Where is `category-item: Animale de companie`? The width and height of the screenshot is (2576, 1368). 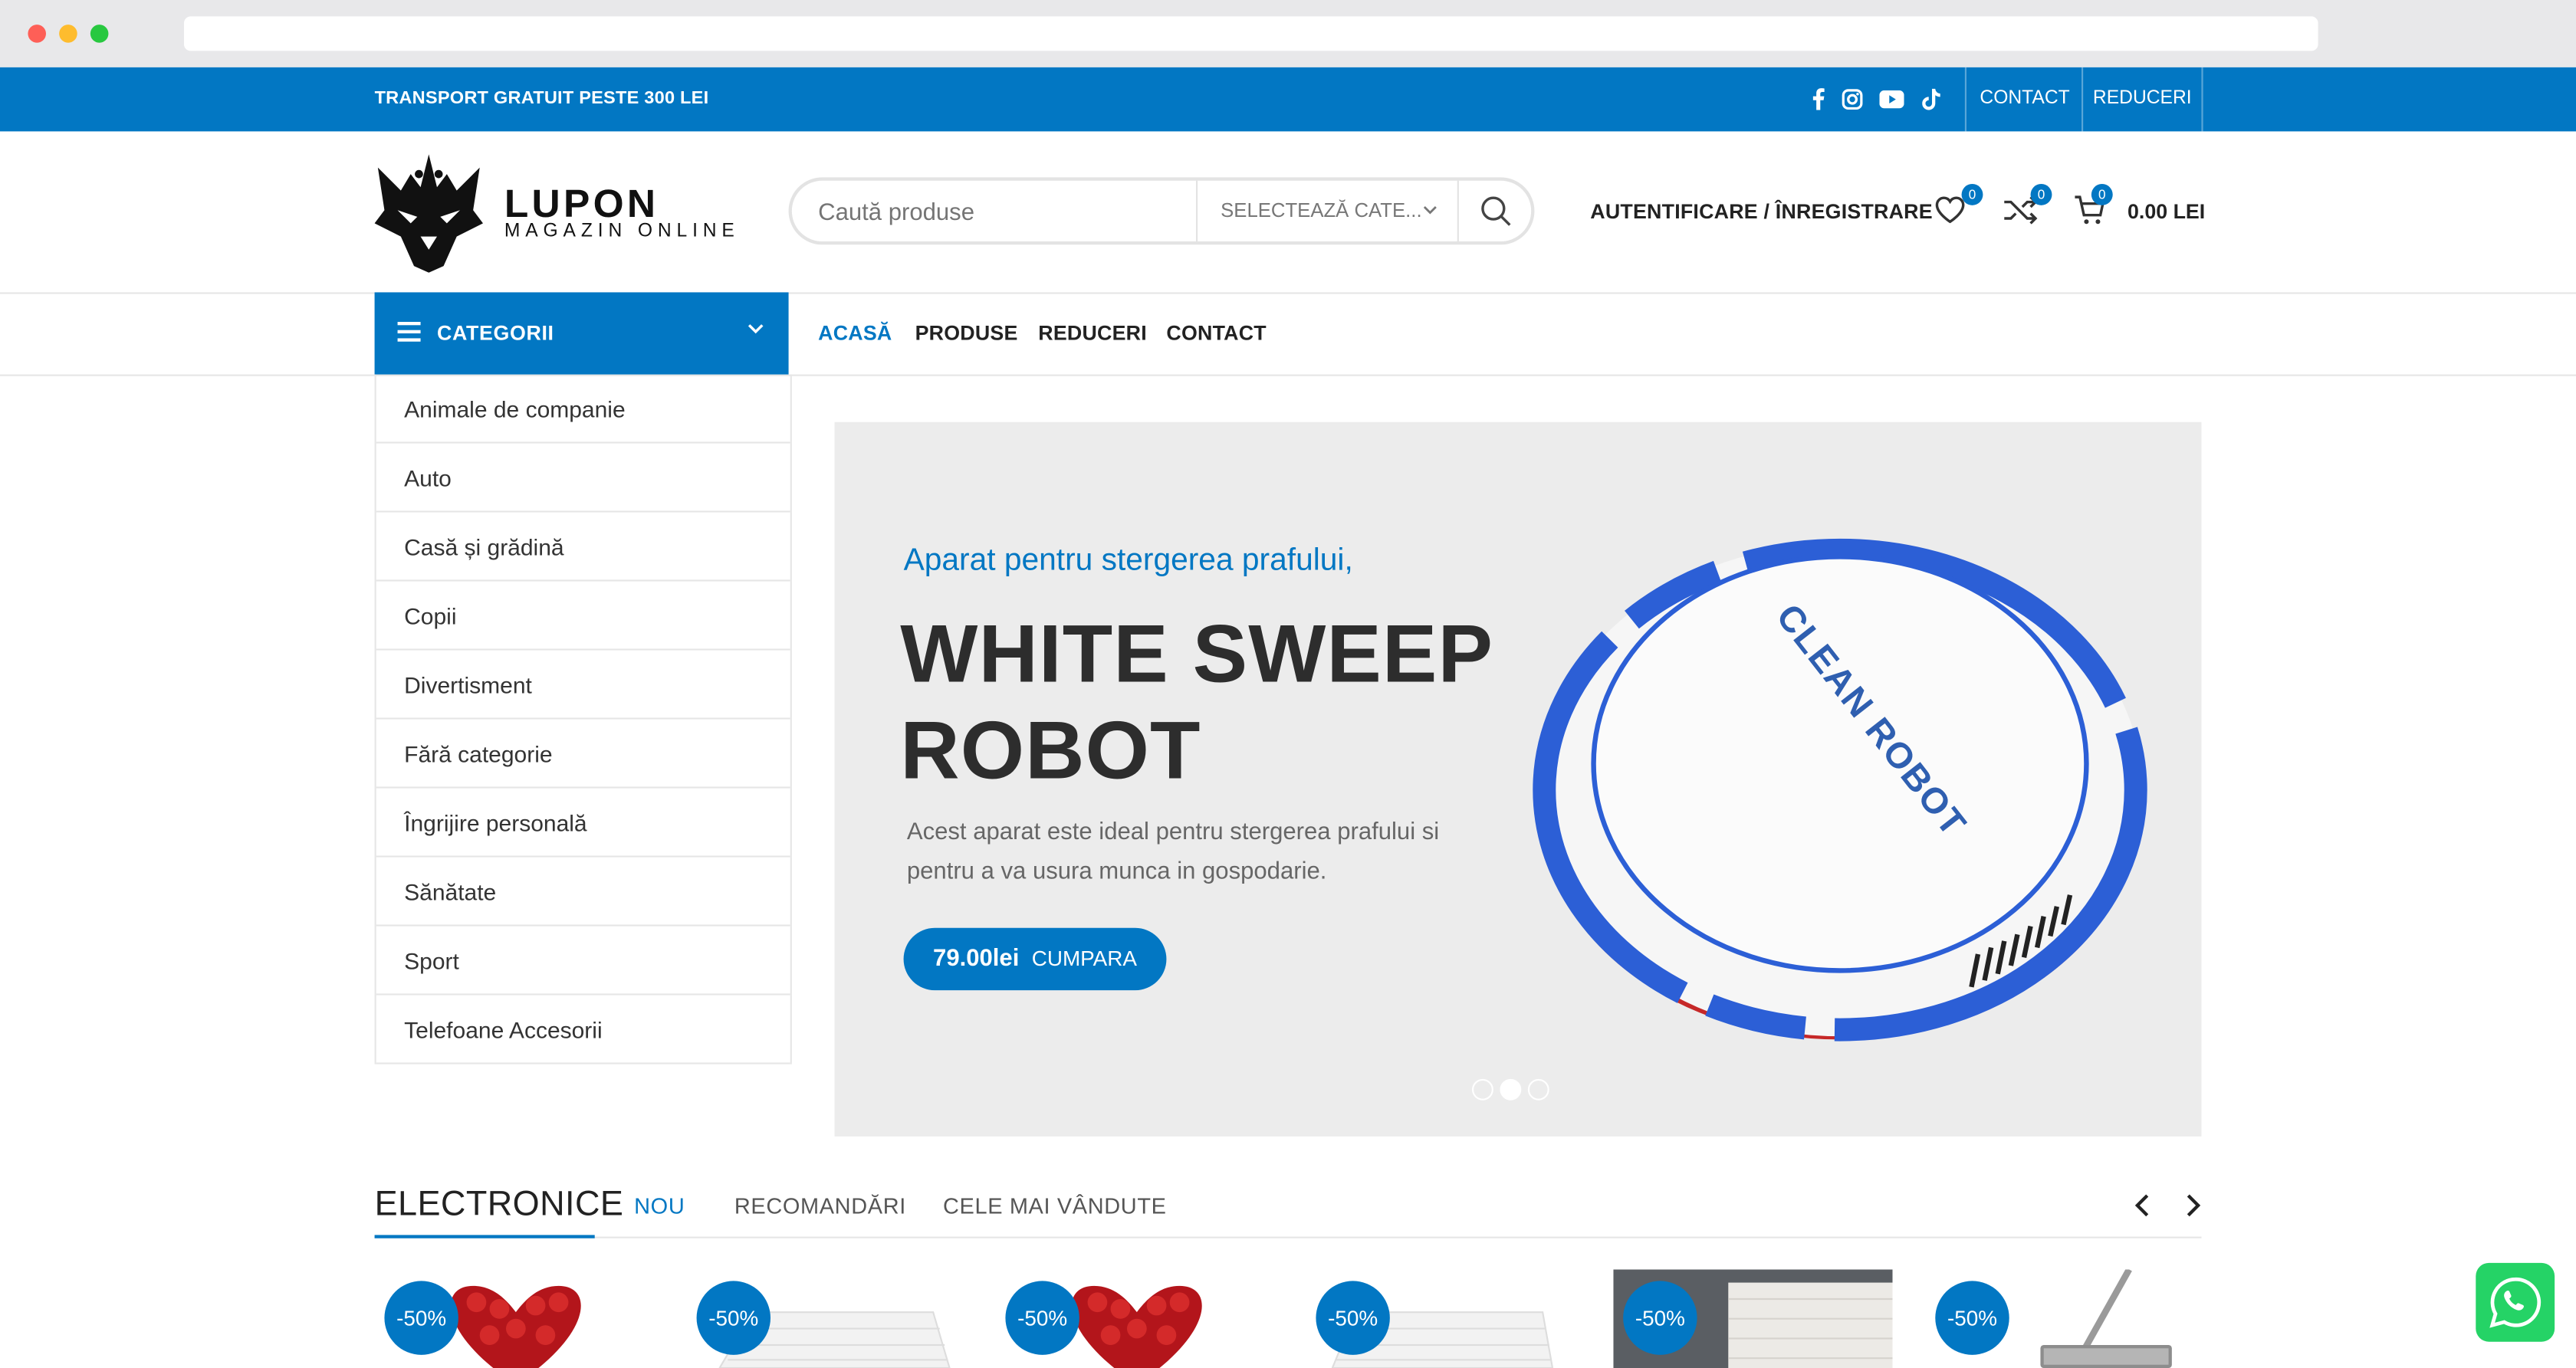
category-item: Animale de companie is located at coordinates (583, 410).